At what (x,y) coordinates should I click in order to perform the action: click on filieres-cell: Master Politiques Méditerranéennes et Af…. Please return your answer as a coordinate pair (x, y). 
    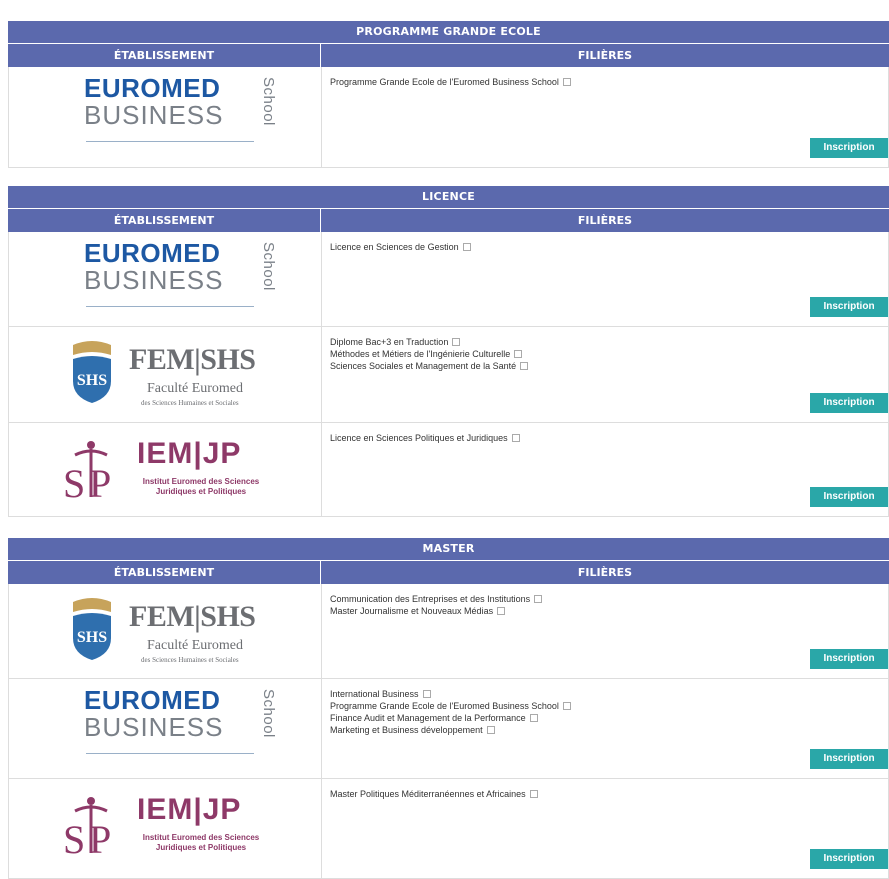
    Looking at the image, I should click on (605, 828).